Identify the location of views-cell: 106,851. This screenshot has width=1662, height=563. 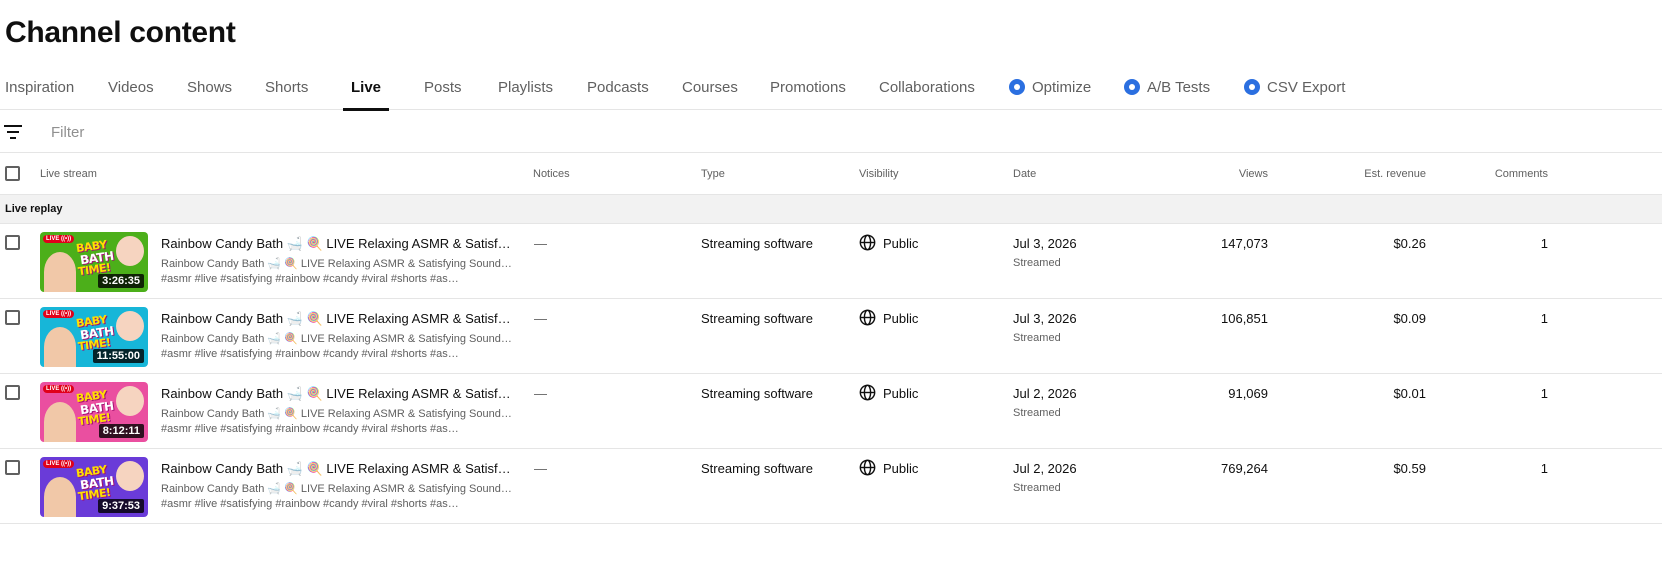
(1244, 318).